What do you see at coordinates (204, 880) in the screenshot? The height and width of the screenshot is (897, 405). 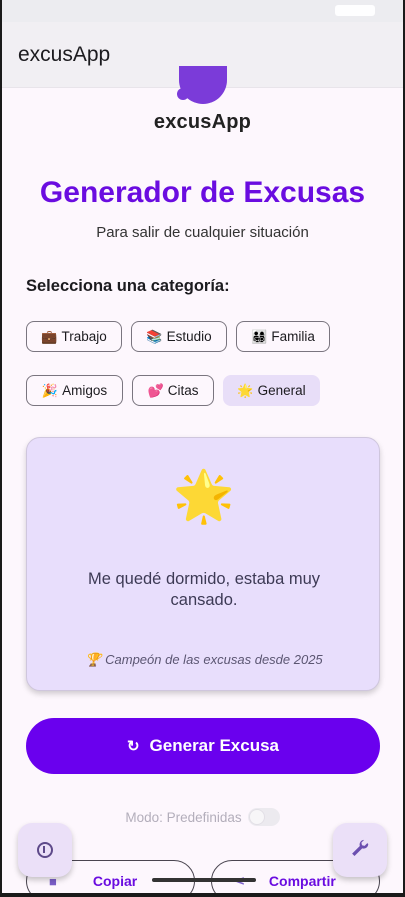 I see `gesture-bar` at bounding box center [204, 880].